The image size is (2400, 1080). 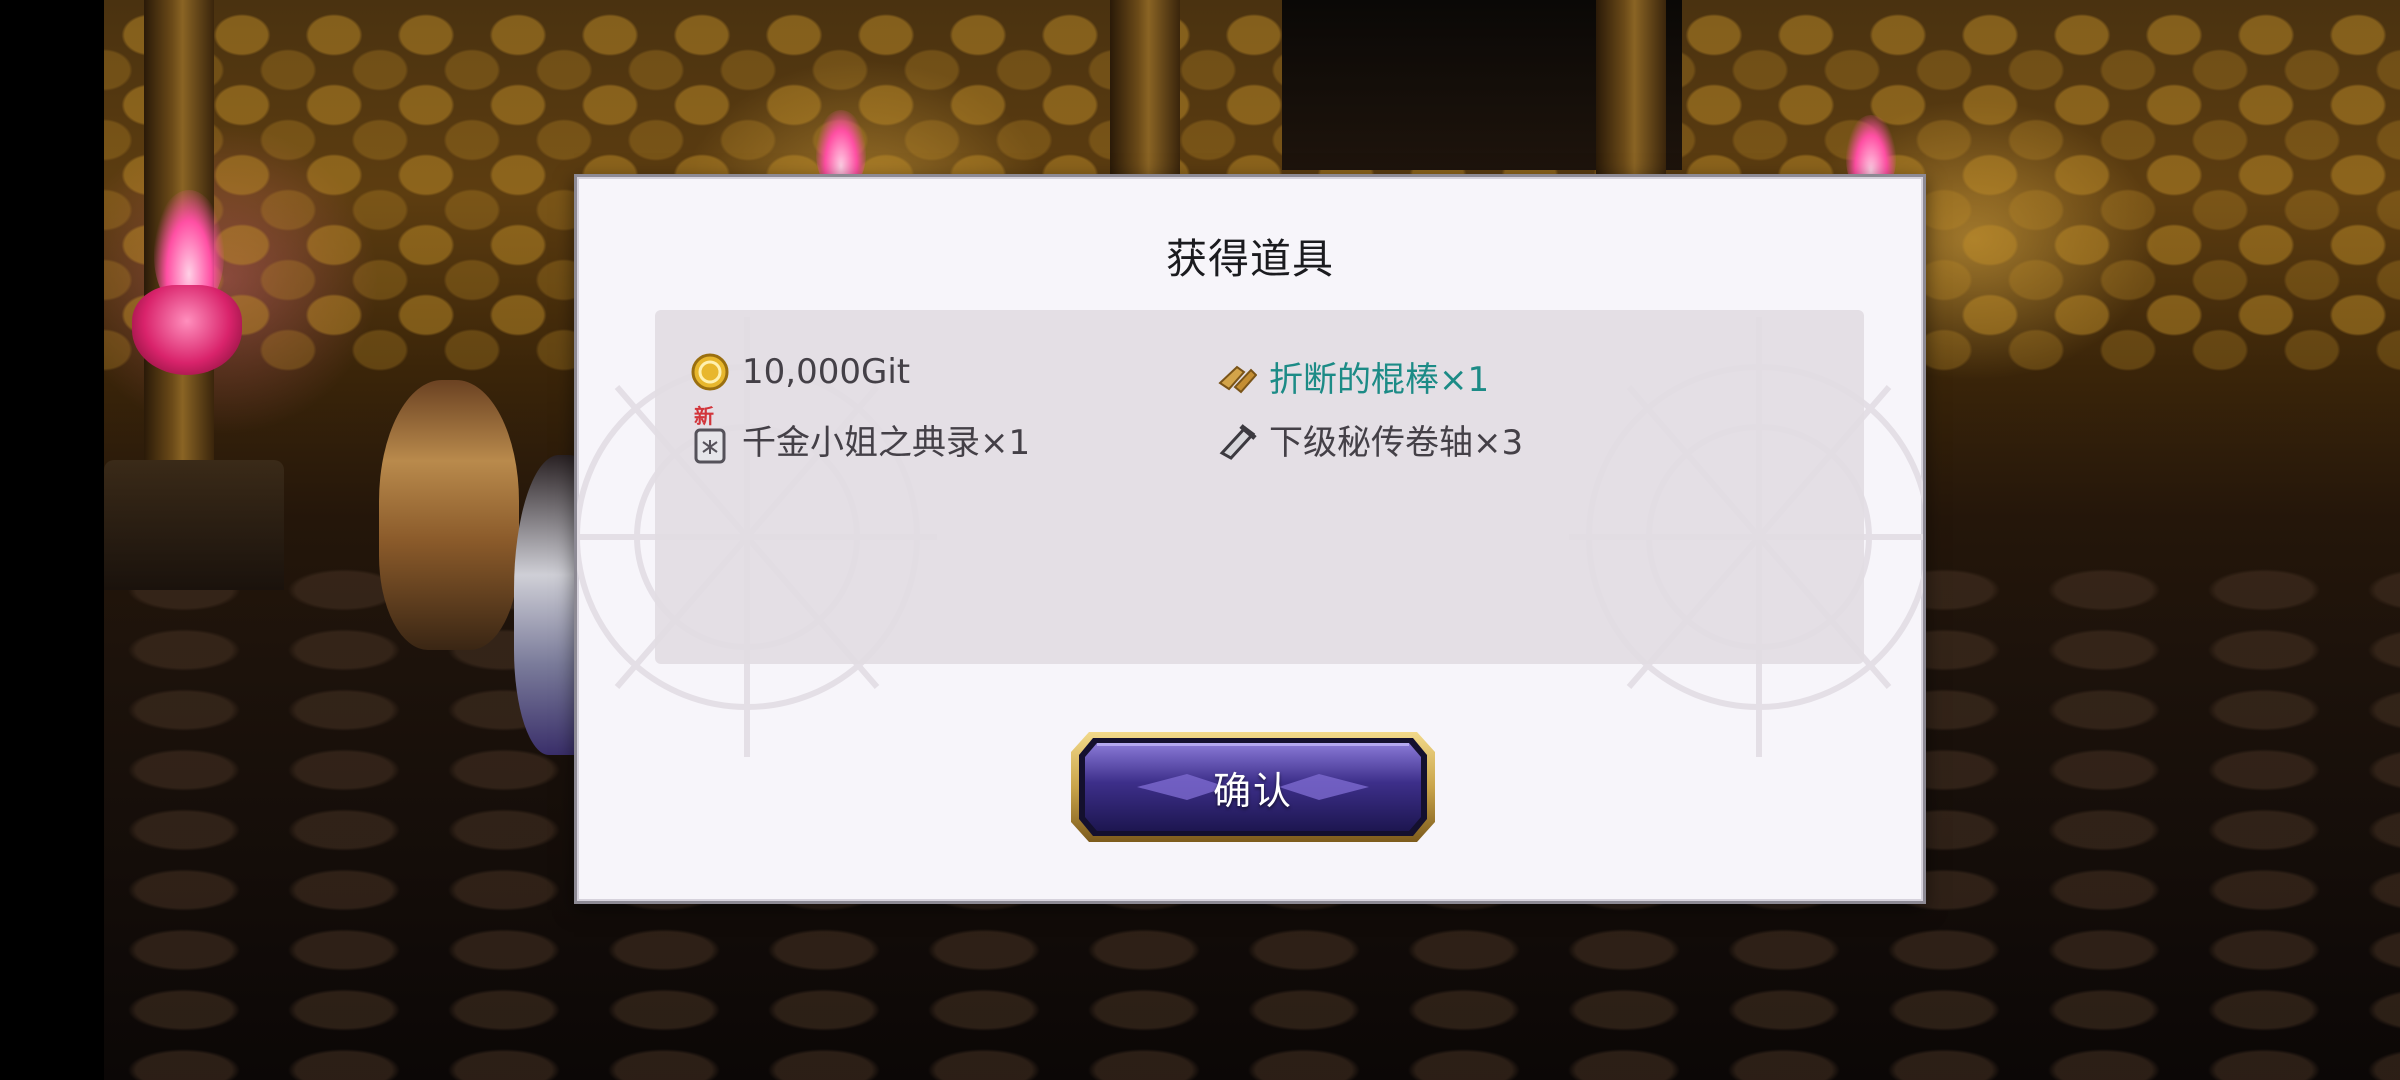 I want to click on confirm-button: 确认, so click(x=1253, y=787).